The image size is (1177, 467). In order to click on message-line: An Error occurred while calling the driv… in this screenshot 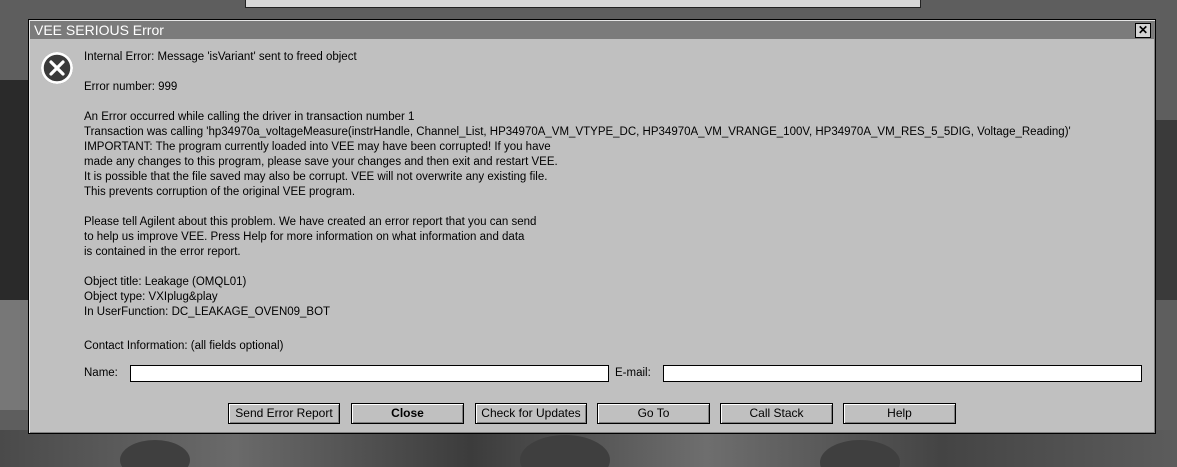, I will do `click(249, 117)`.